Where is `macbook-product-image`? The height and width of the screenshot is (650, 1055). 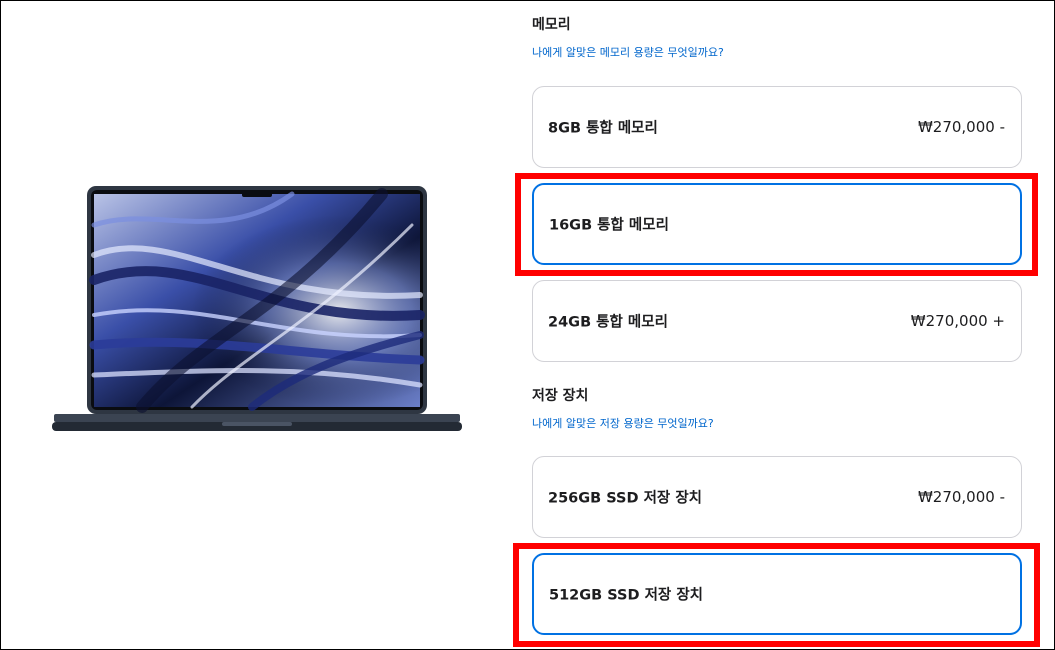
macbook-product-image is located at coordinates (257, 310).